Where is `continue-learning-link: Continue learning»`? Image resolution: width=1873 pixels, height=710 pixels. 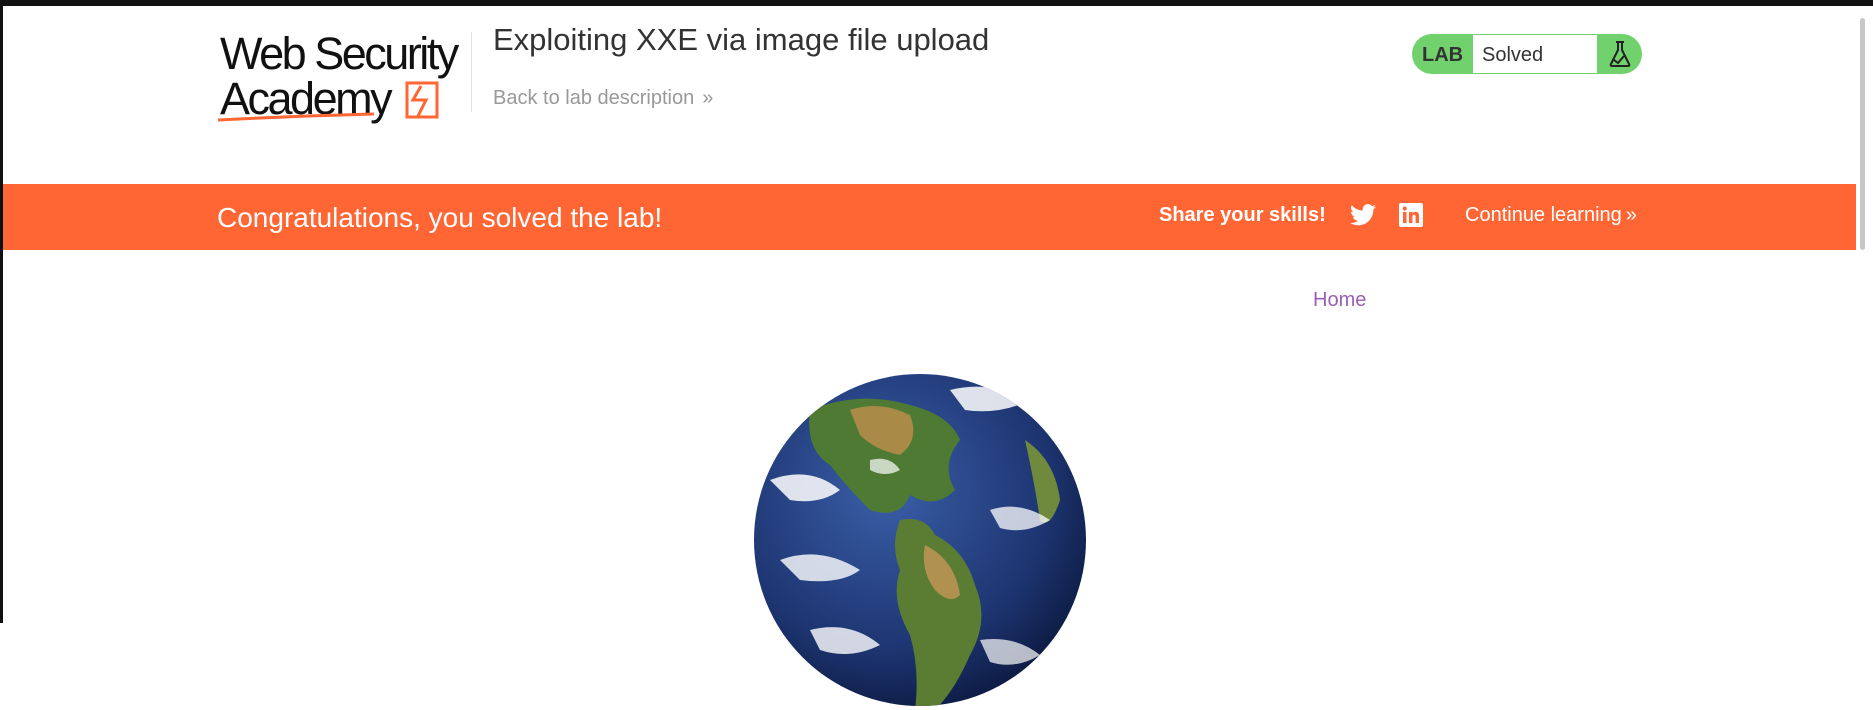 continue-learning-link: Continue learning» is located at coordinates (1551, 215).